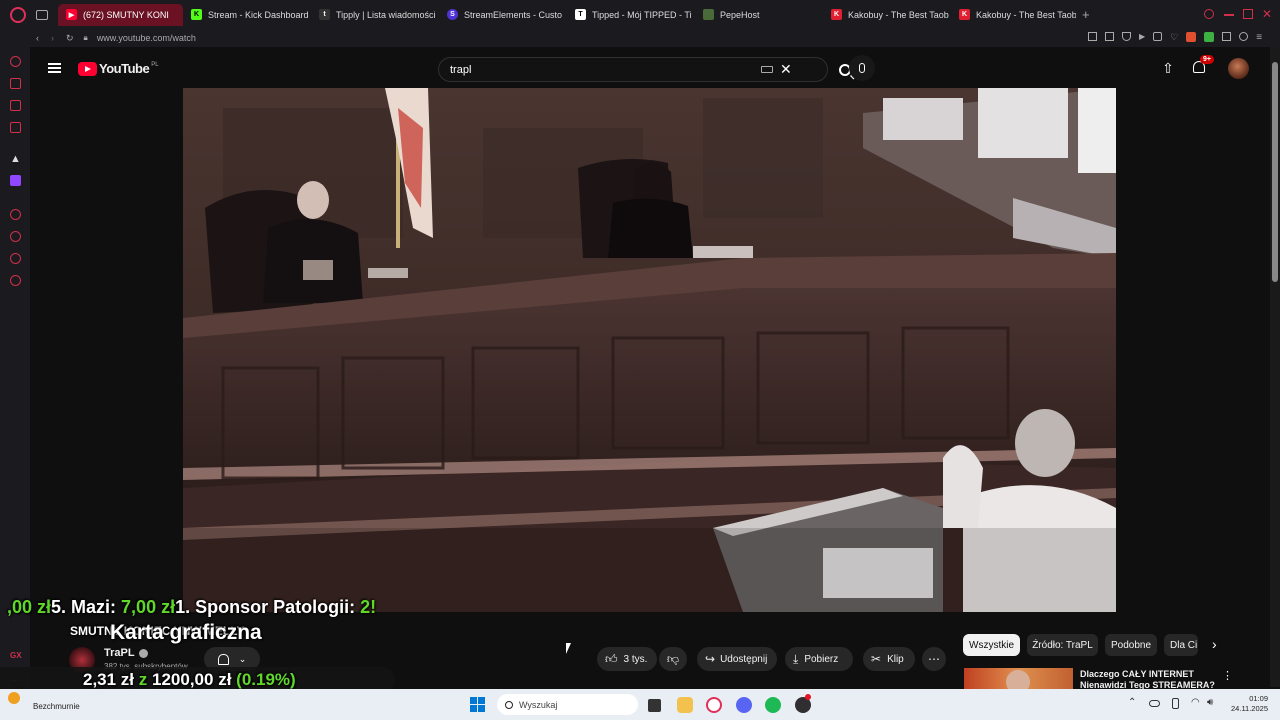 This screenshot has width=1280, height=720. Describe the element at coordinates (375, 15) in the screenshot. I see `tab-tipply: t Tipply | Lista wiadomości` at that location.